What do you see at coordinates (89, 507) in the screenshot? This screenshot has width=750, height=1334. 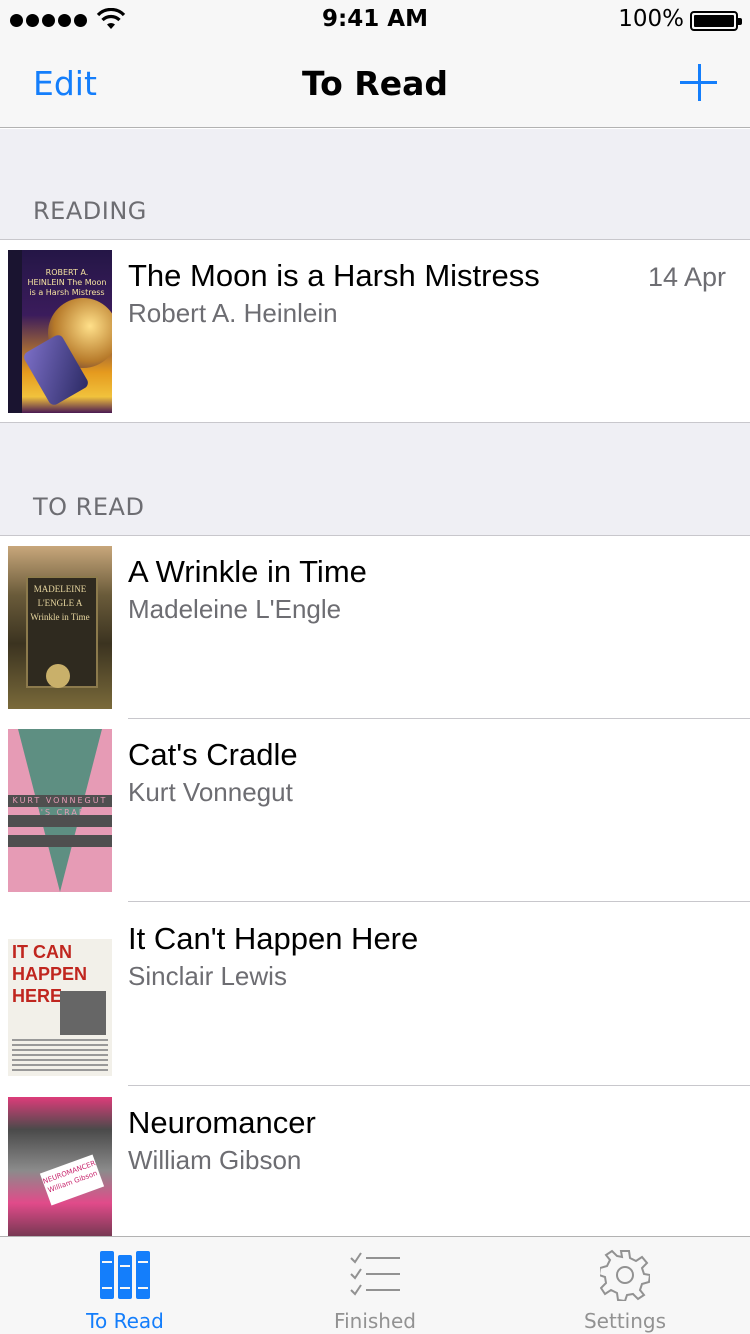 I see `section-header-label: TO READ` at bounding box center [89, 507].